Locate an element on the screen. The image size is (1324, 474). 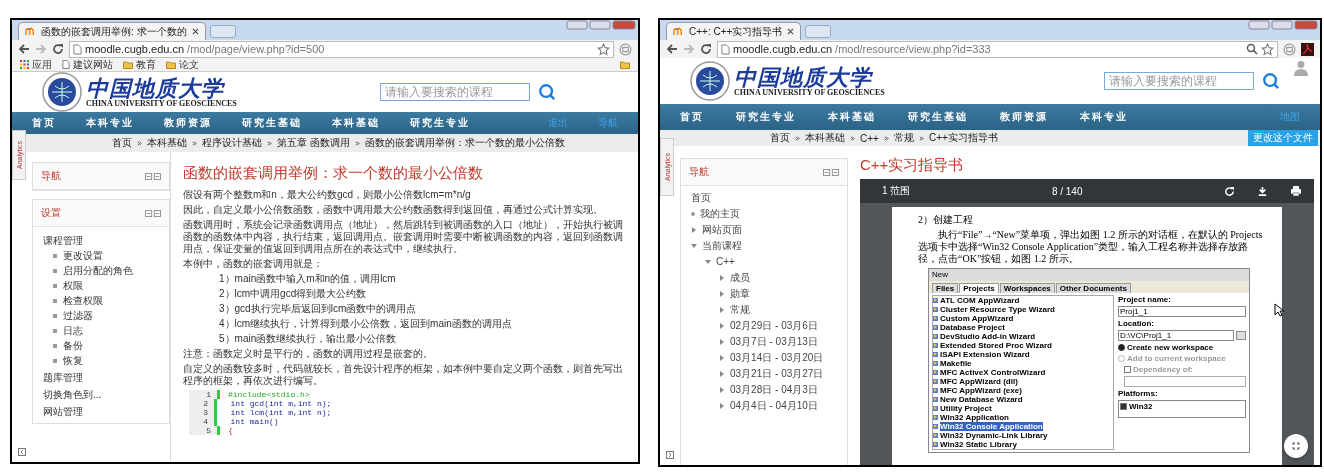
settings-link: 备份 is located at coordinates (73, 345).